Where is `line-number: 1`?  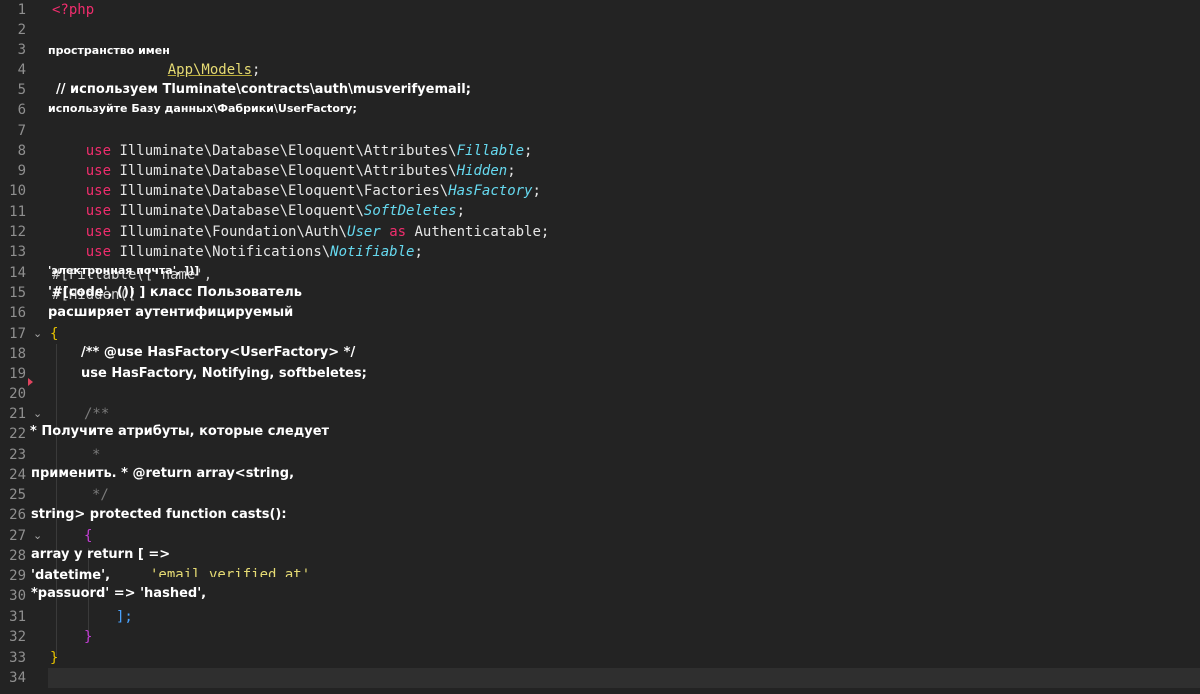
line-number: 1 is located at coordinates (21, 10).